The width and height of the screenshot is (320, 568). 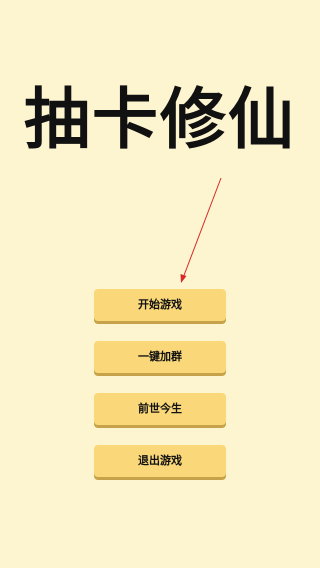 What do you see at coordinates (160, 409) in the screenshot?
I see `past-life-button: 前世今生` at bounding box center [160, 409].